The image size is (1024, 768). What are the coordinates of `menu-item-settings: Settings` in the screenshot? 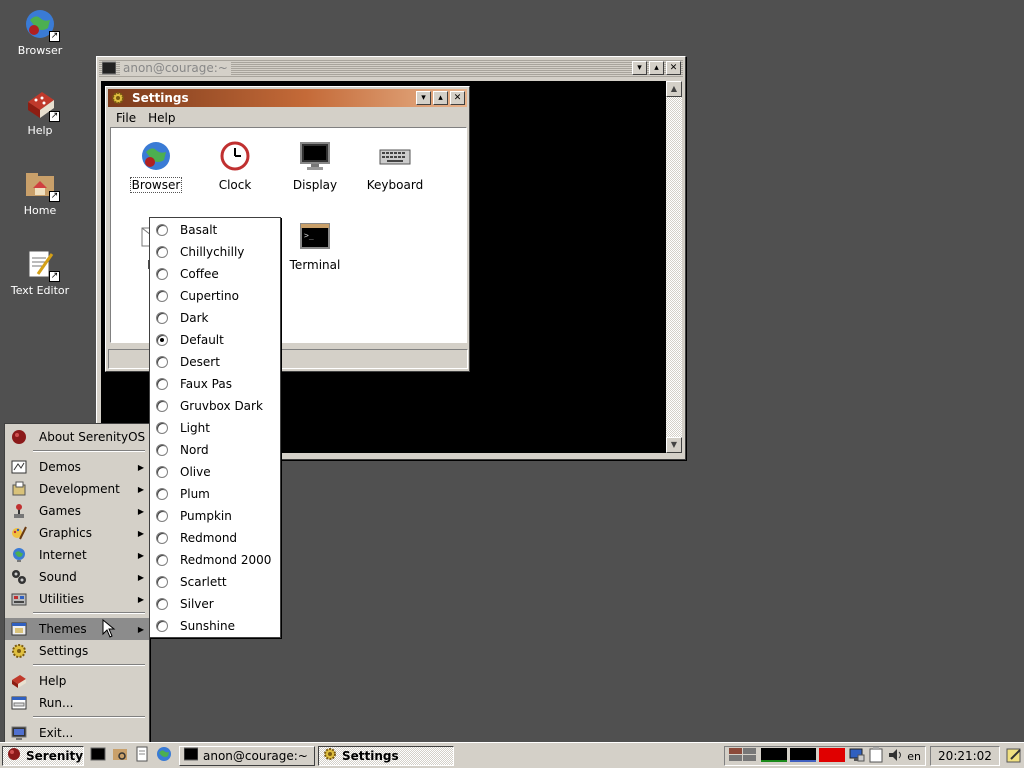 It's located at (77, 651).